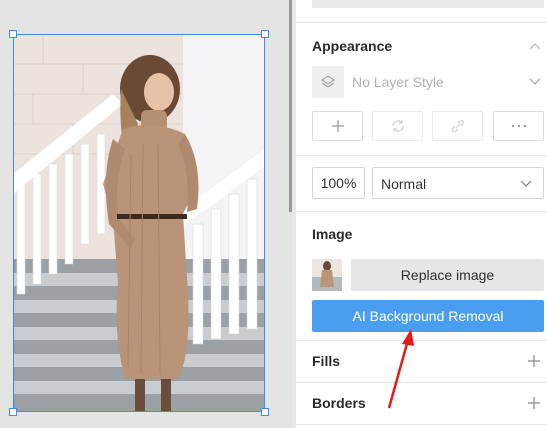 This screenshot has width=547, height=428. What do you see at coordinates (326, 361) in the screenshot?
I see `fills-title: Fills` at bounding box center [326, 361].